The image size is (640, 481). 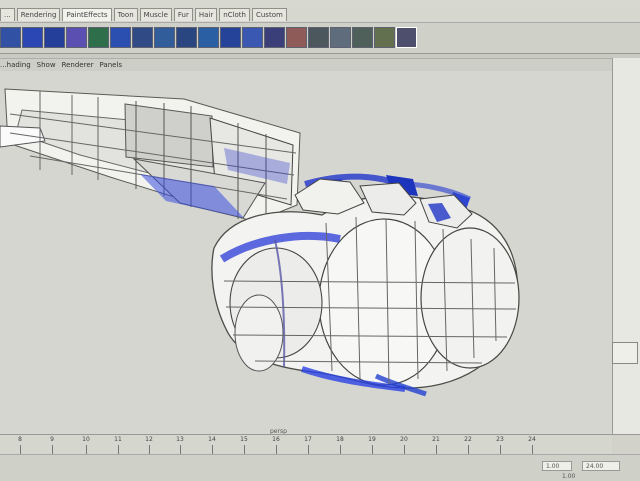 I want to click on shelf-tab-custom: Custom, so click(x=269, y=14).